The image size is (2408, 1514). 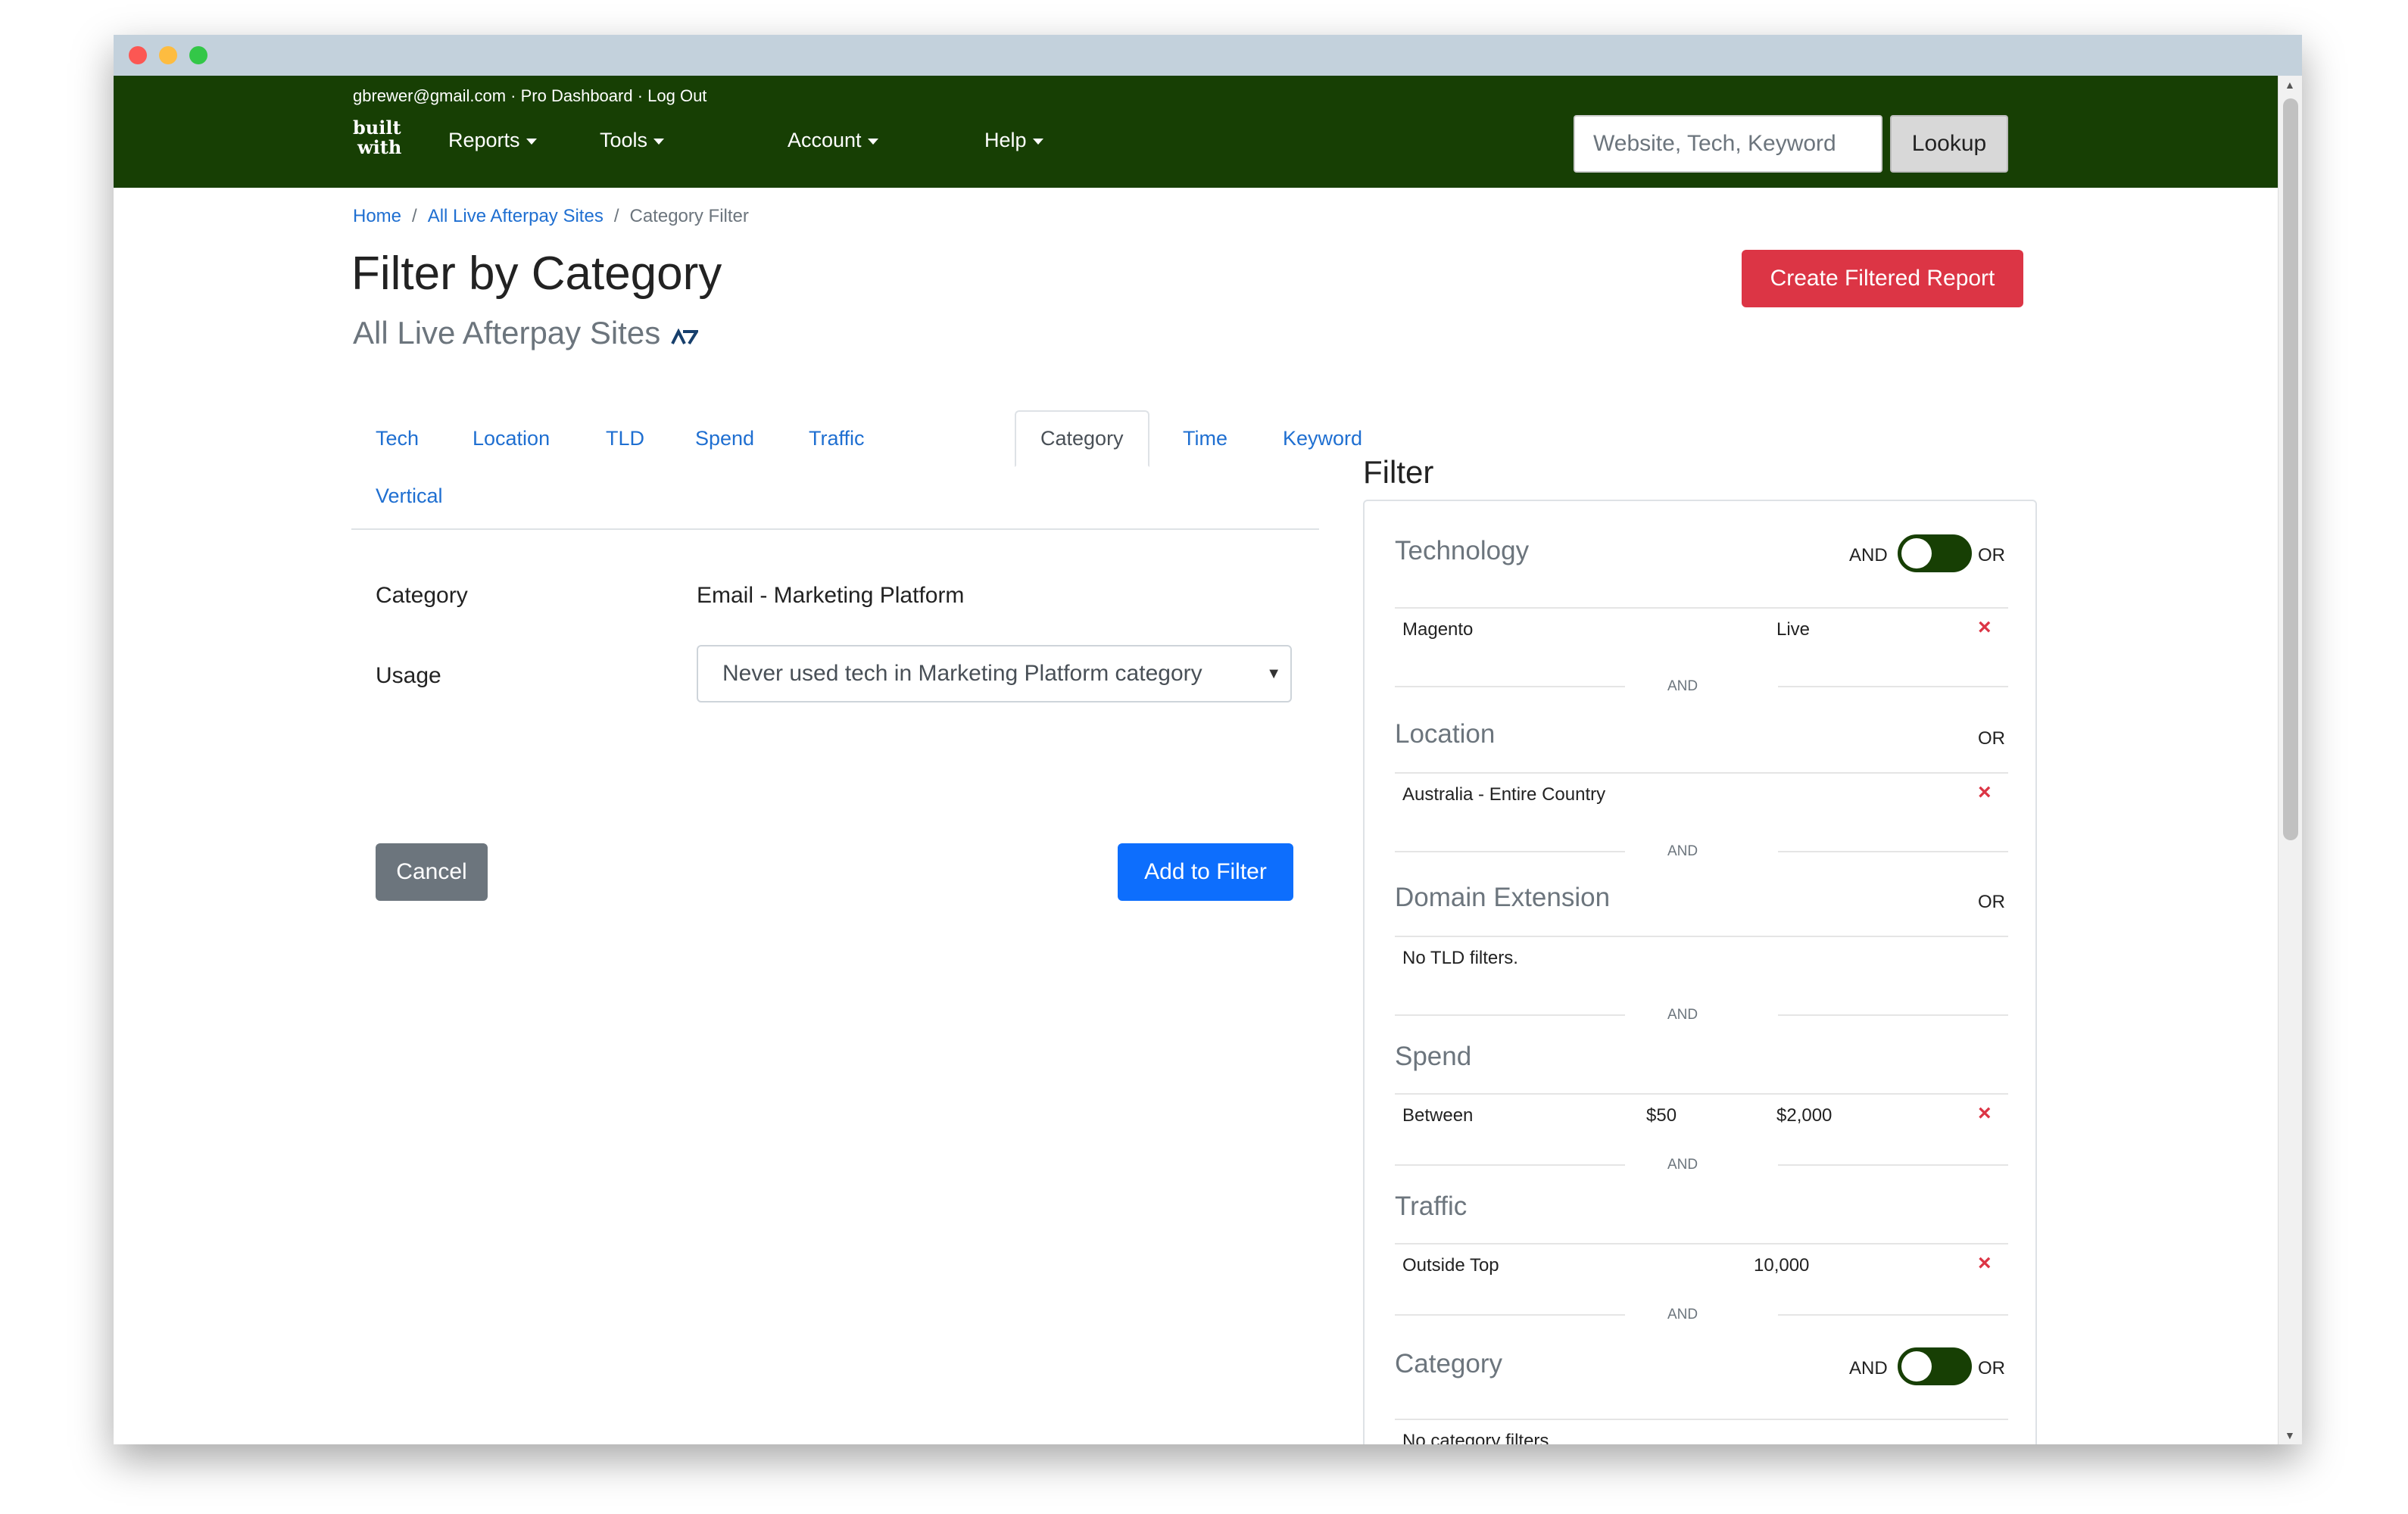 What do you see at coordinates (1985, 627) in the screenshot?
I see `remove-technology-icon: ×` at bounding box center [1985, 627].